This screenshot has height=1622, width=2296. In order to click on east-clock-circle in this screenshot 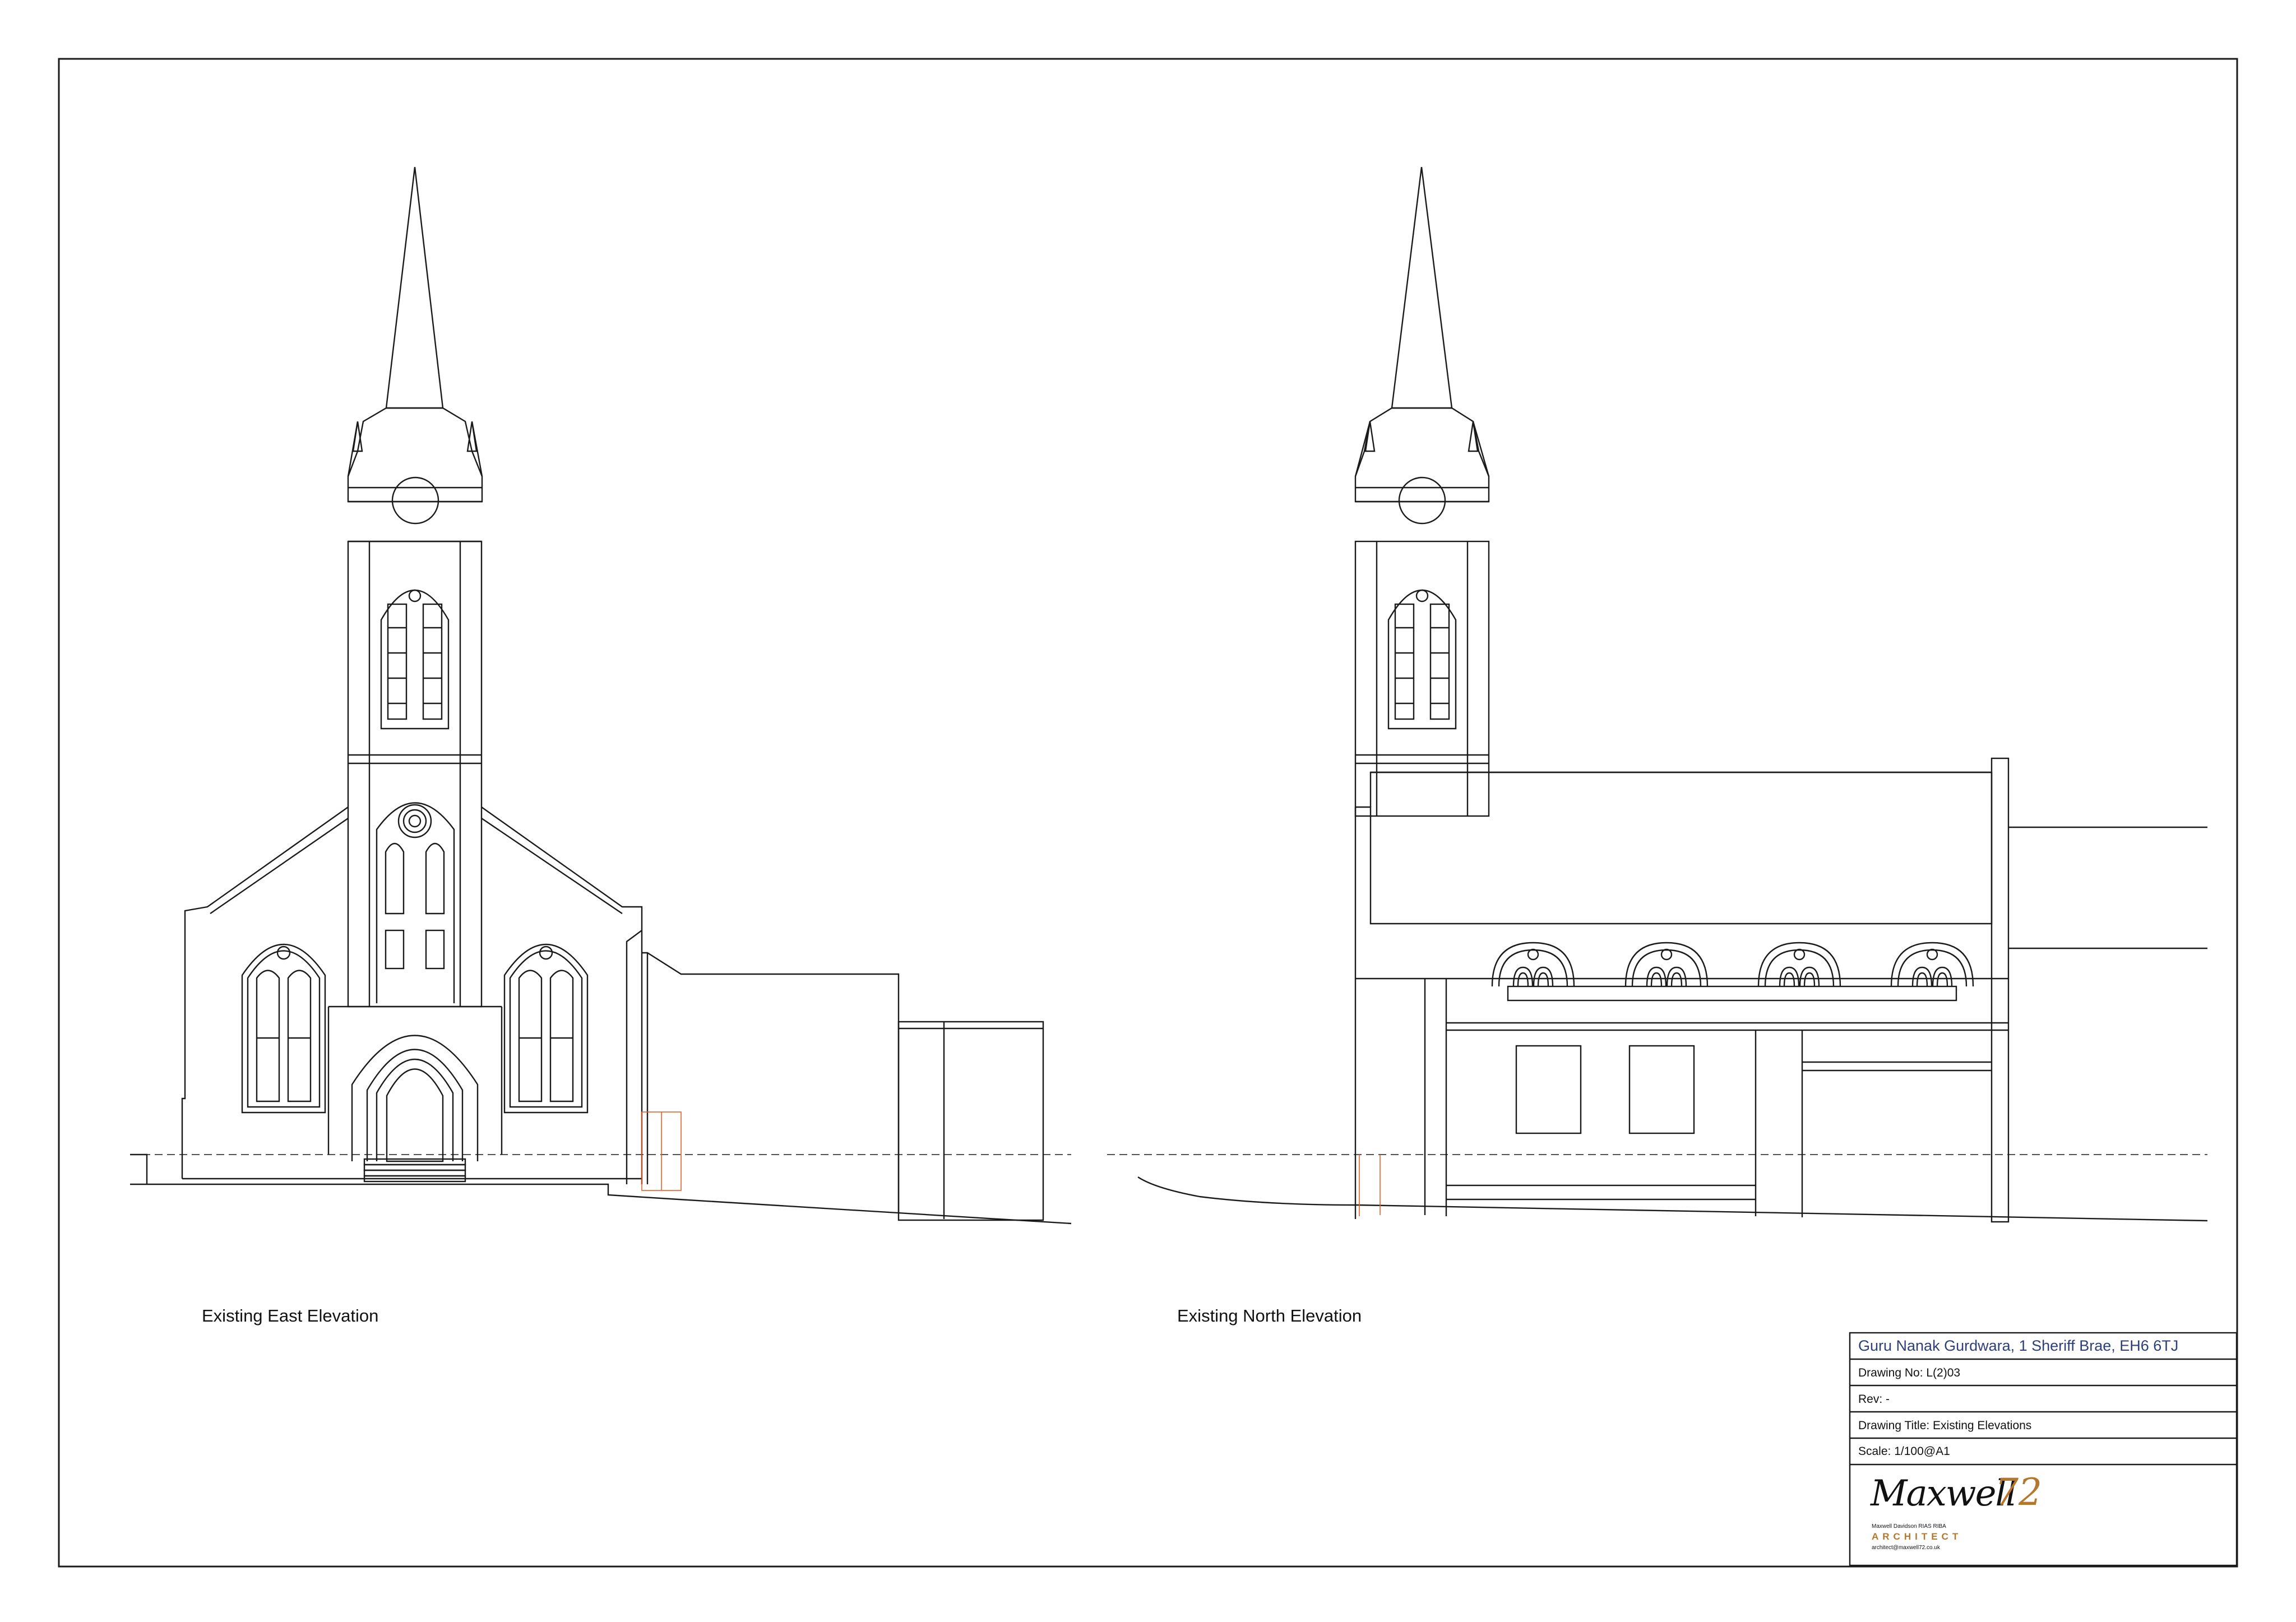, I will do `click(415, 500)`.